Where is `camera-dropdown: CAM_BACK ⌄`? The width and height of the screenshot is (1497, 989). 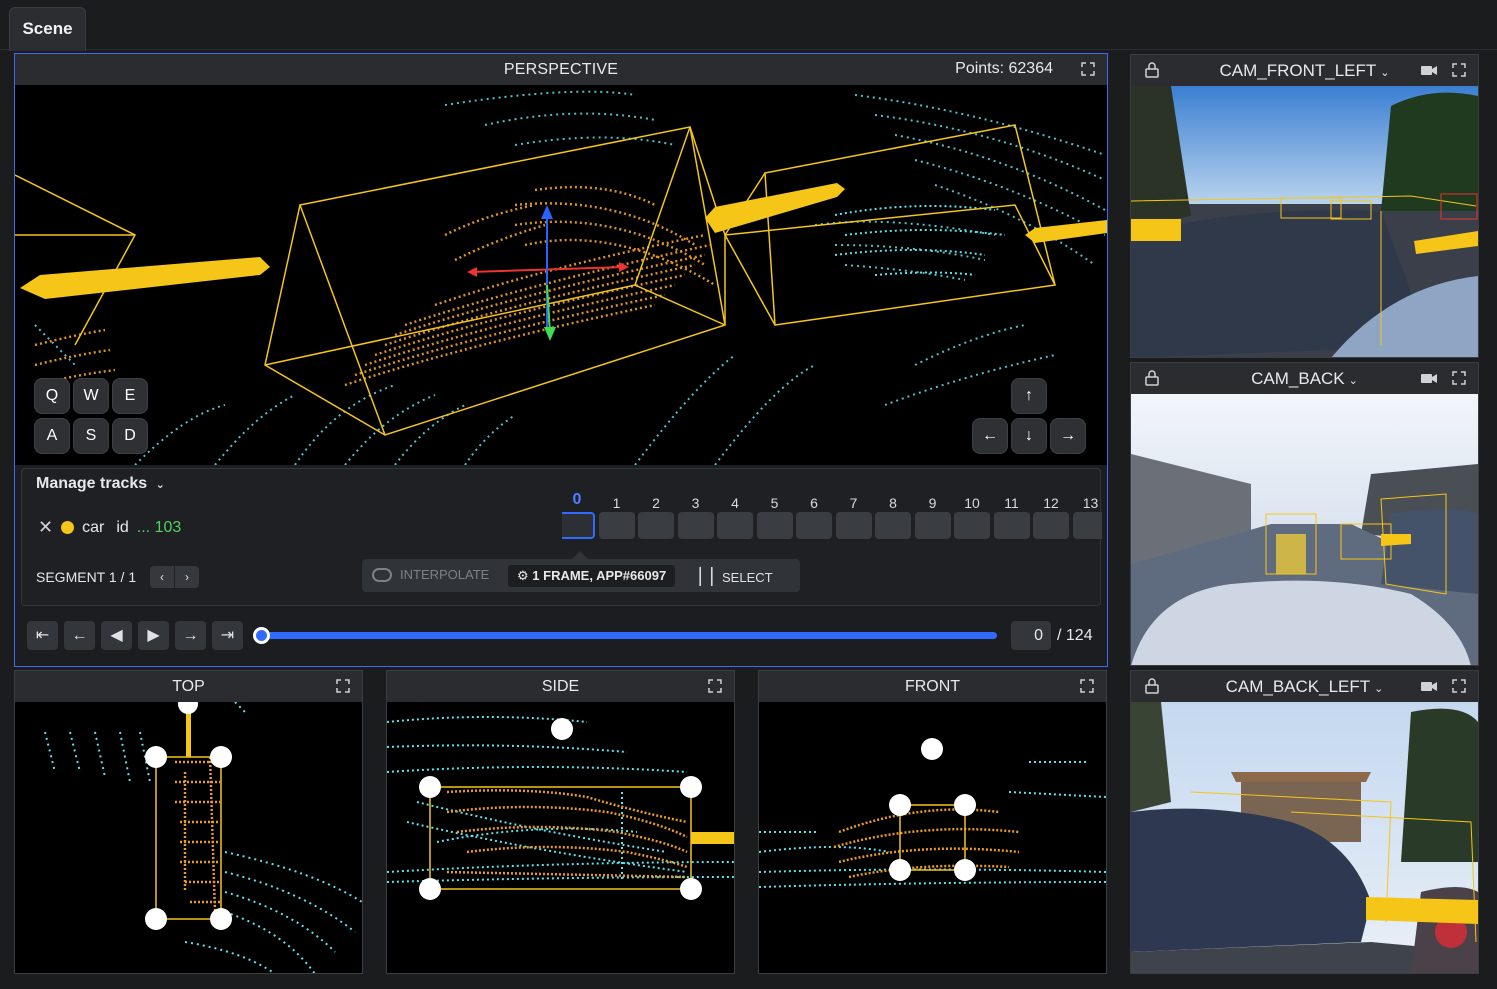 camera-dropdown: CAM_BACK ⌄ is located at coordinates (1304, 379).